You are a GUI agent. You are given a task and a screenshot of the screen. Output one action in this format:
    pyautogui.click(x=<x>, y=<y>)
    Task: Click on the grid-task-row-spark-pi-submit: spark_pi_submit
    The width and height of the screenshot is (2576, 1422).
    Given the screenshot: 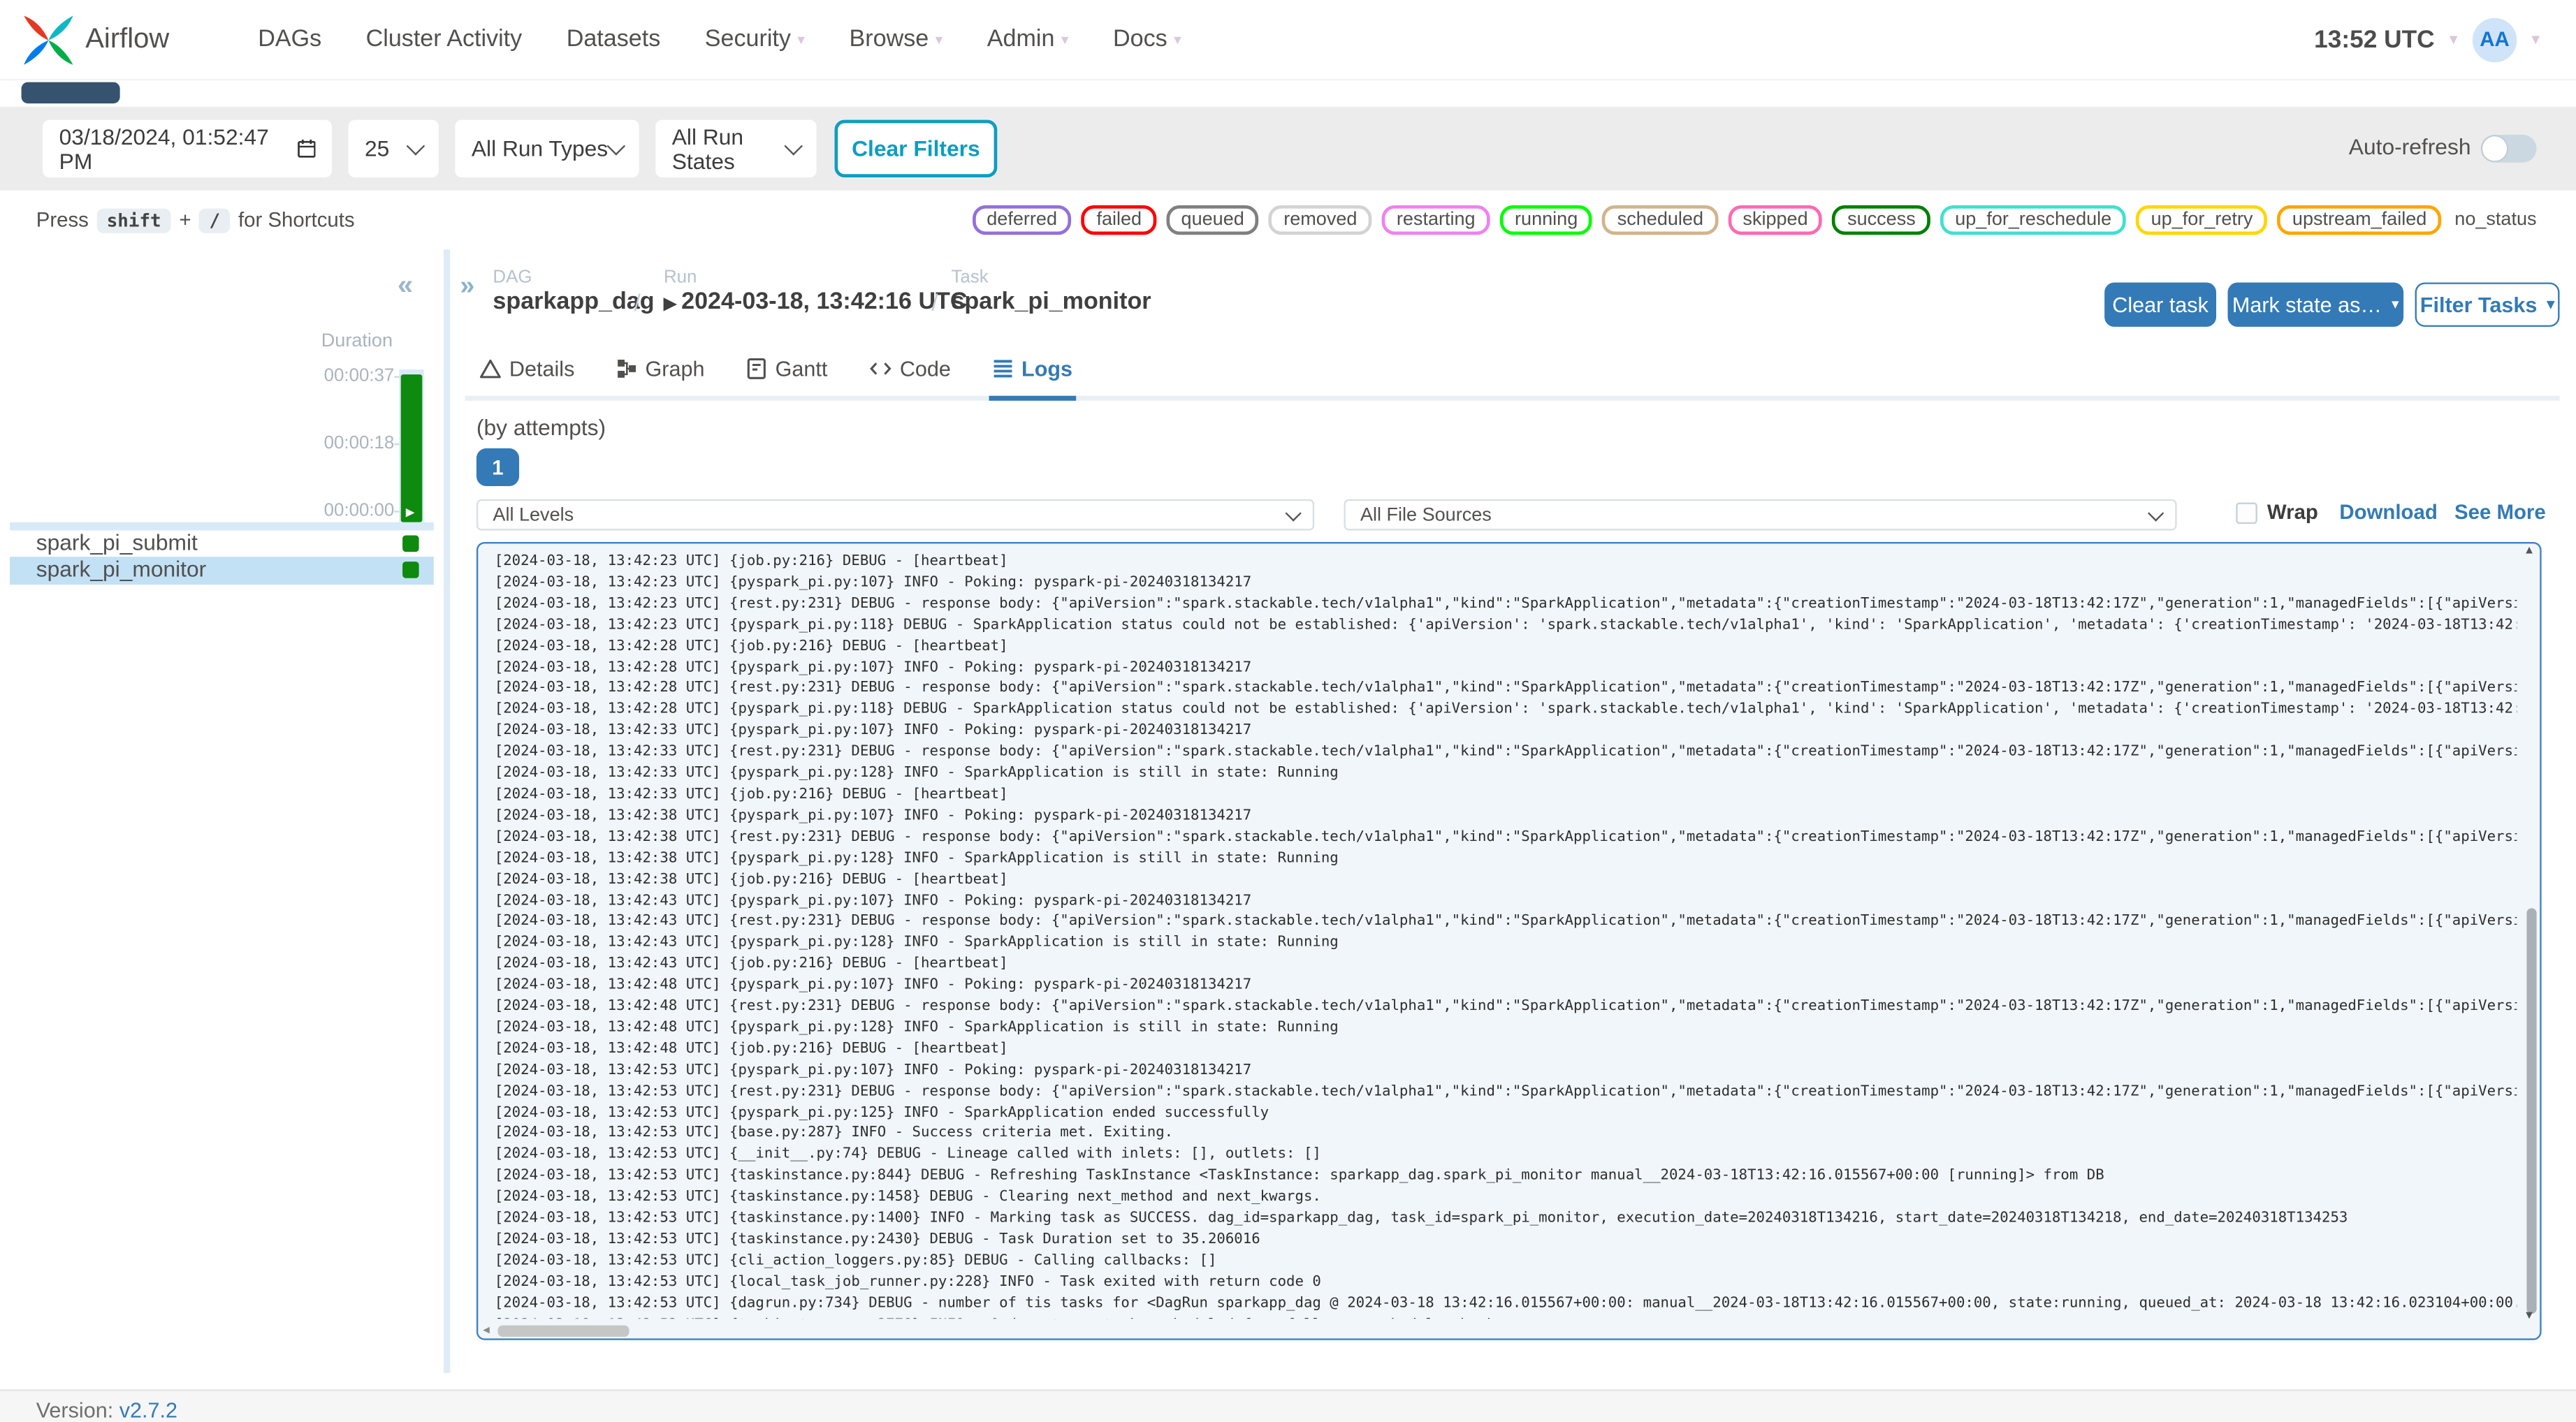 What is the action you would take?
    pyautogui.click(x=222, y=543)
    